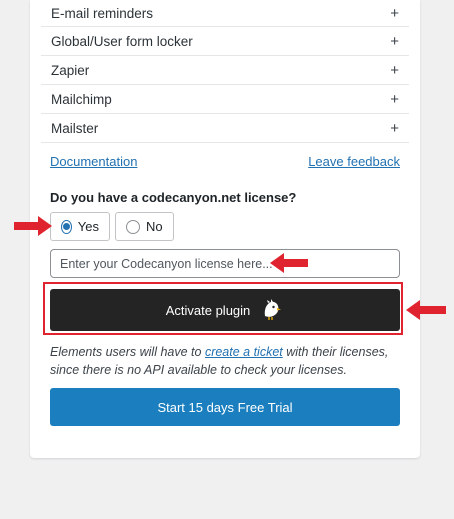 The image size is (454, 519). What do you see at coordinates (122, 41) in the screenshot?
I see `feature-label: Global/User form locker` at bounding box center [122, 41].